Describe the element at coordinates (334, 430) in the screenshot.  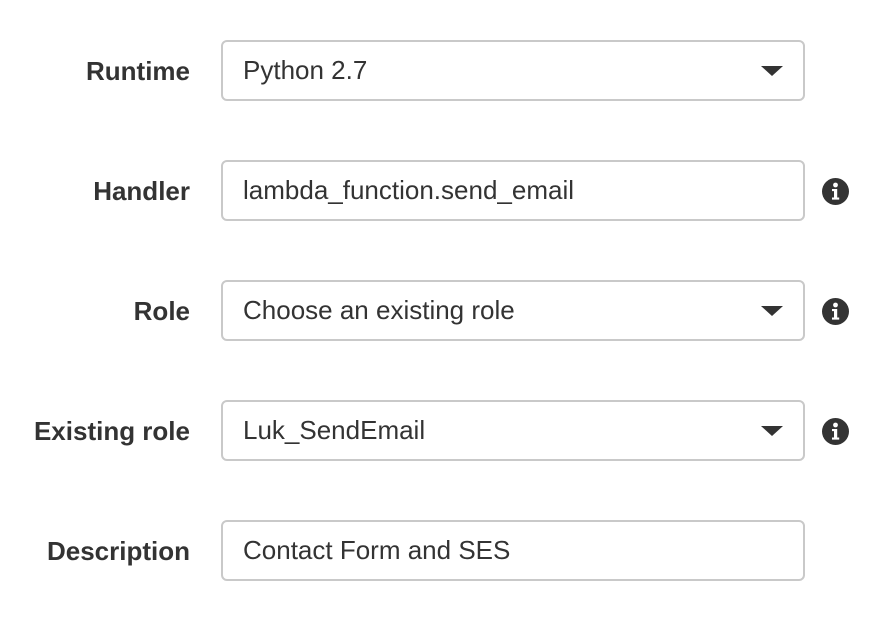
I see `existing-role-select-value: Luk_SendEmail` at that location.